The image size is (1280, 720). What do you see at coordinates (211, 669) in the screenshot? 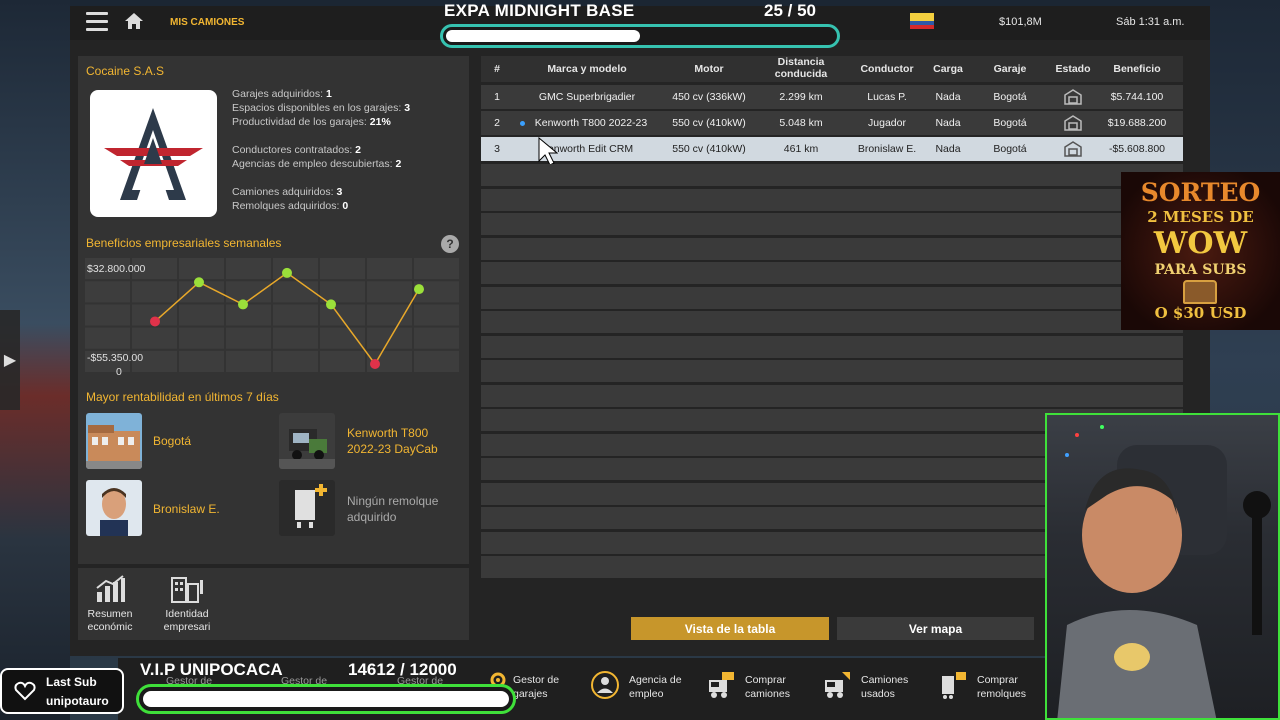
I see `vip-goal-title: V.I.P UNIPOCACA` at bounding box center [211, 669].